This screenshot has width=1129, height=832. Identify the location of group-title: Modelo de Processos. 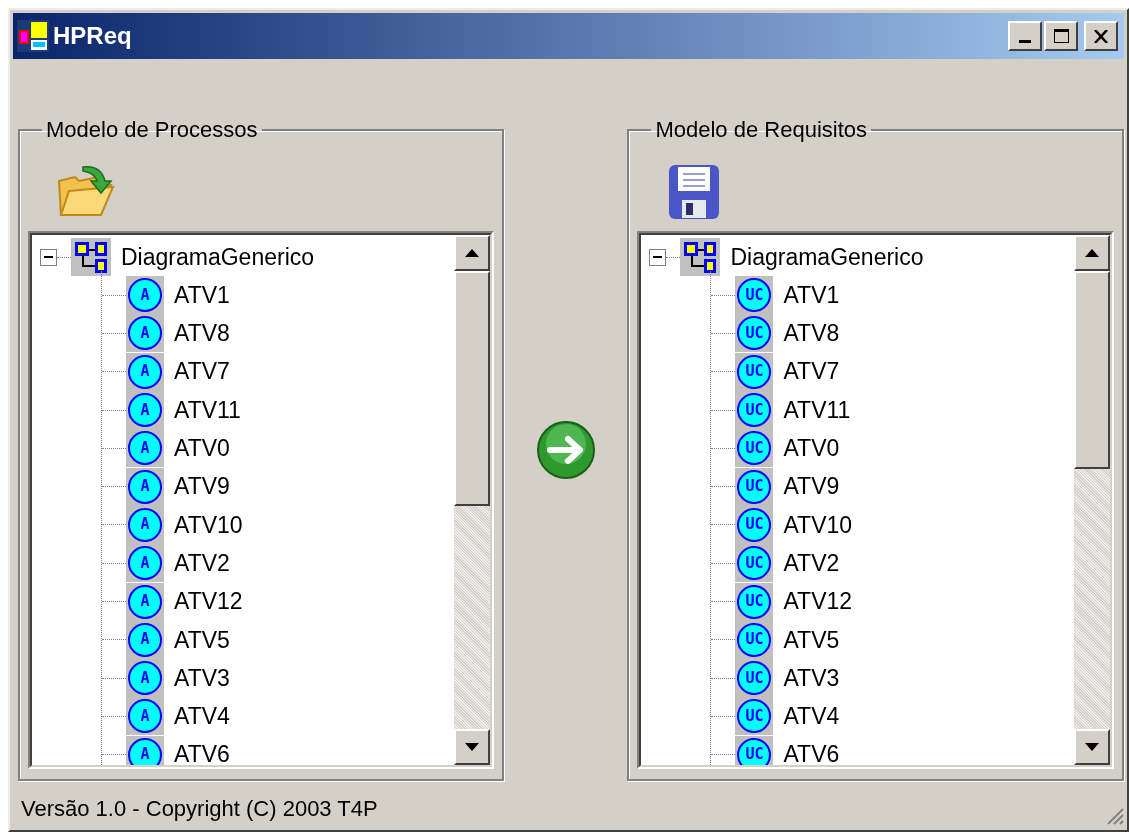
(152, 130).